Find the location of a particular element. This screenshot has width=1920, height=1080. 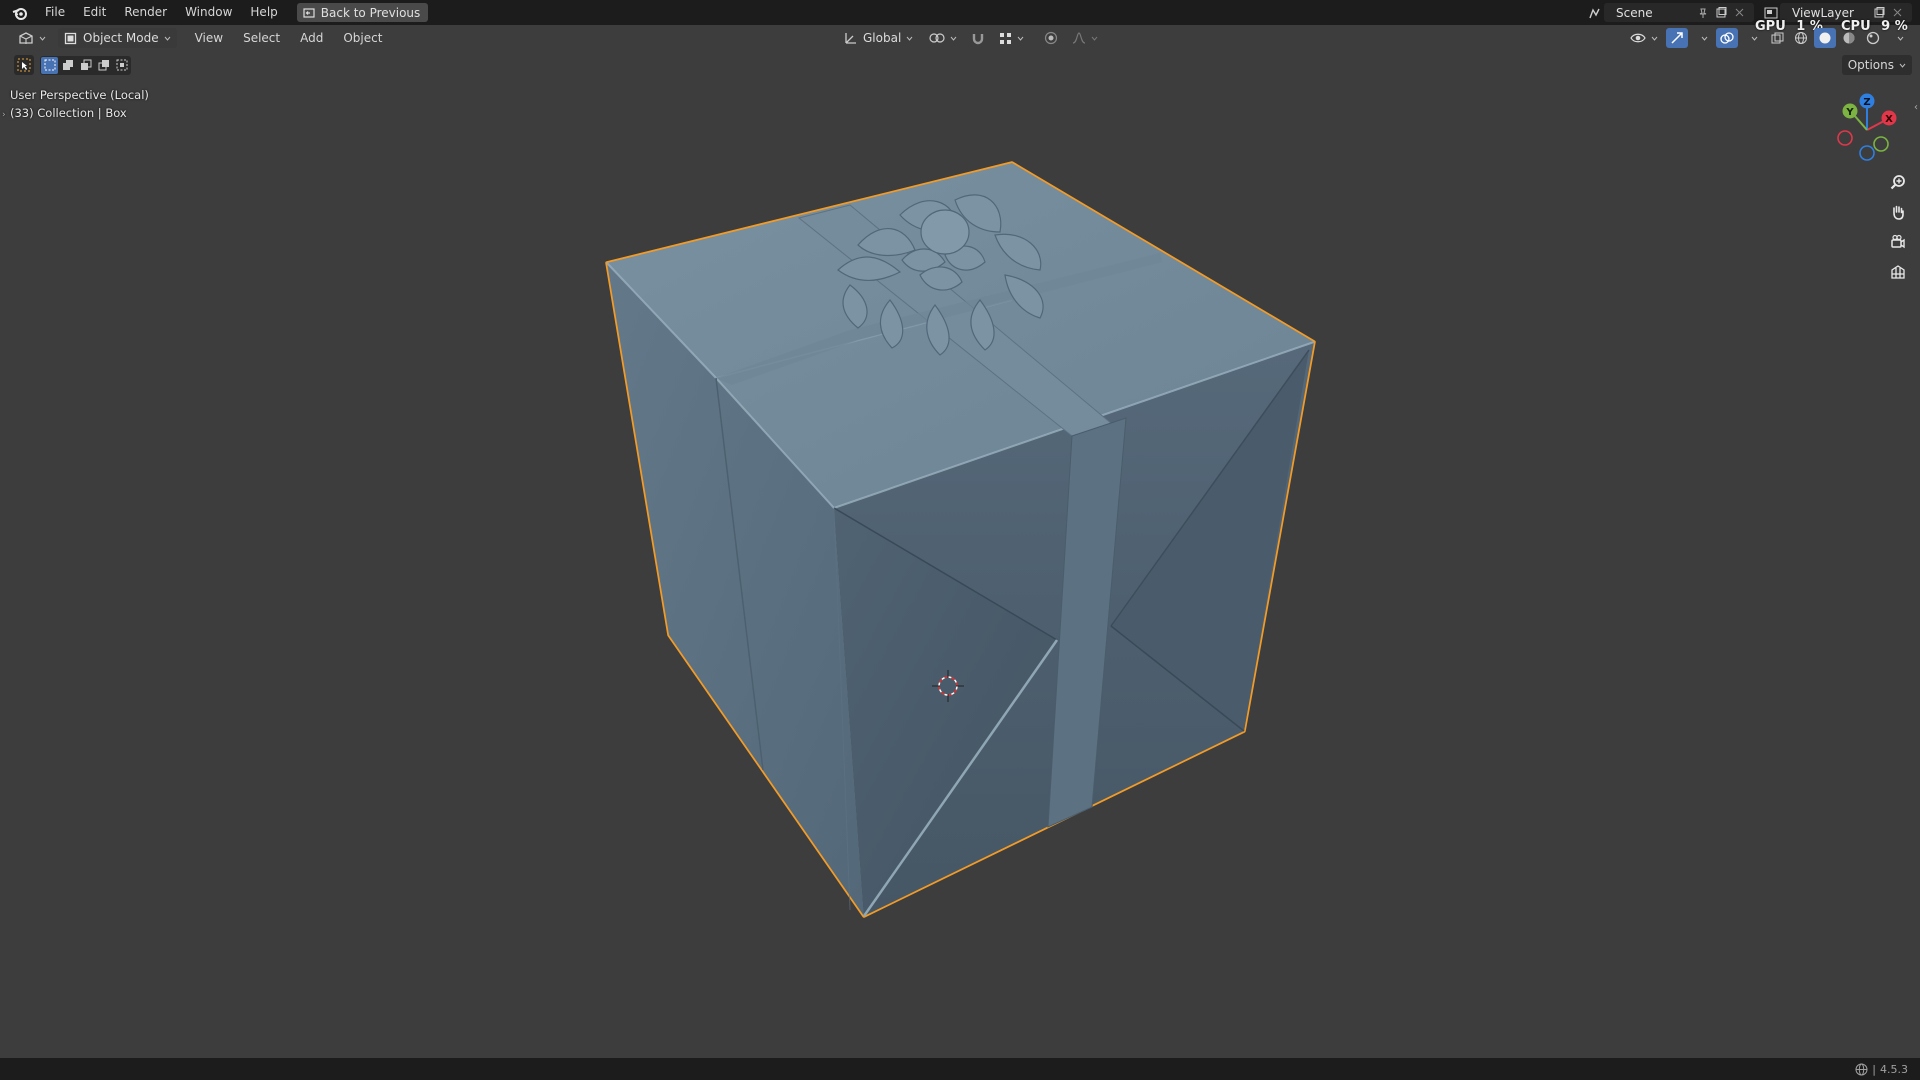

camera-icon is located at coordinates (1898, 241).